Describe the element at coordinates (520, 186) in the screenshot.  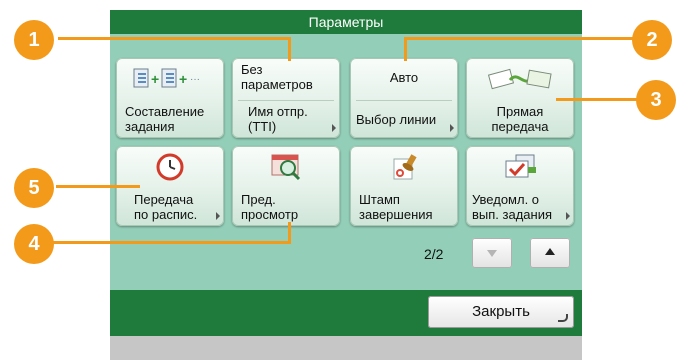
I see `job-notify-button: Уведомл. о вып. задания` at that location.